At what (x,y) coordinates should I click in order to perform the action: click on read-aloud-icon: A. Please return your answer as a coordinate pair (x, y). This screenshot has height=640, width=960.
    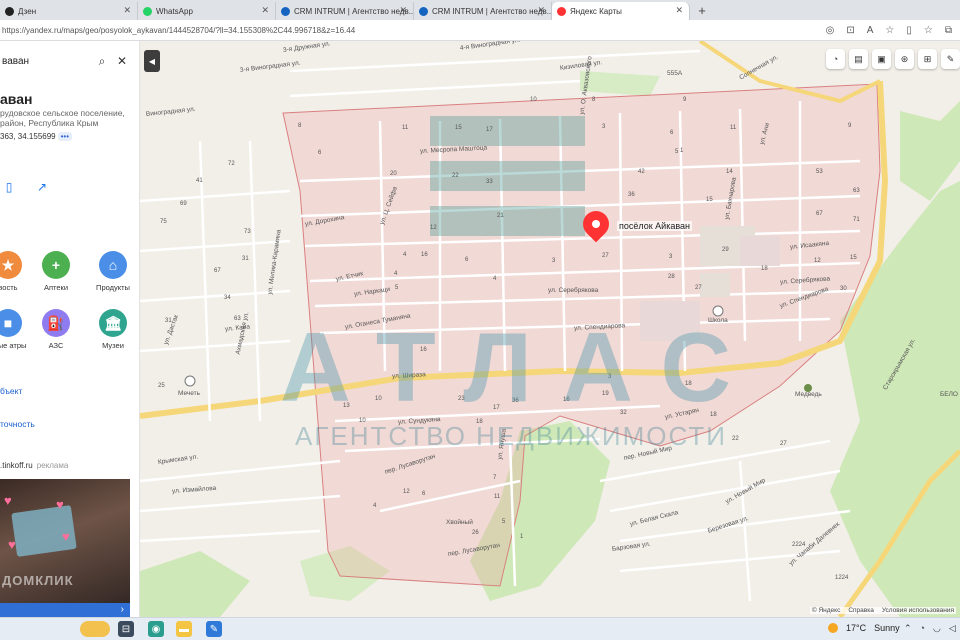
    Looking at the image, I should click on (870, 30).